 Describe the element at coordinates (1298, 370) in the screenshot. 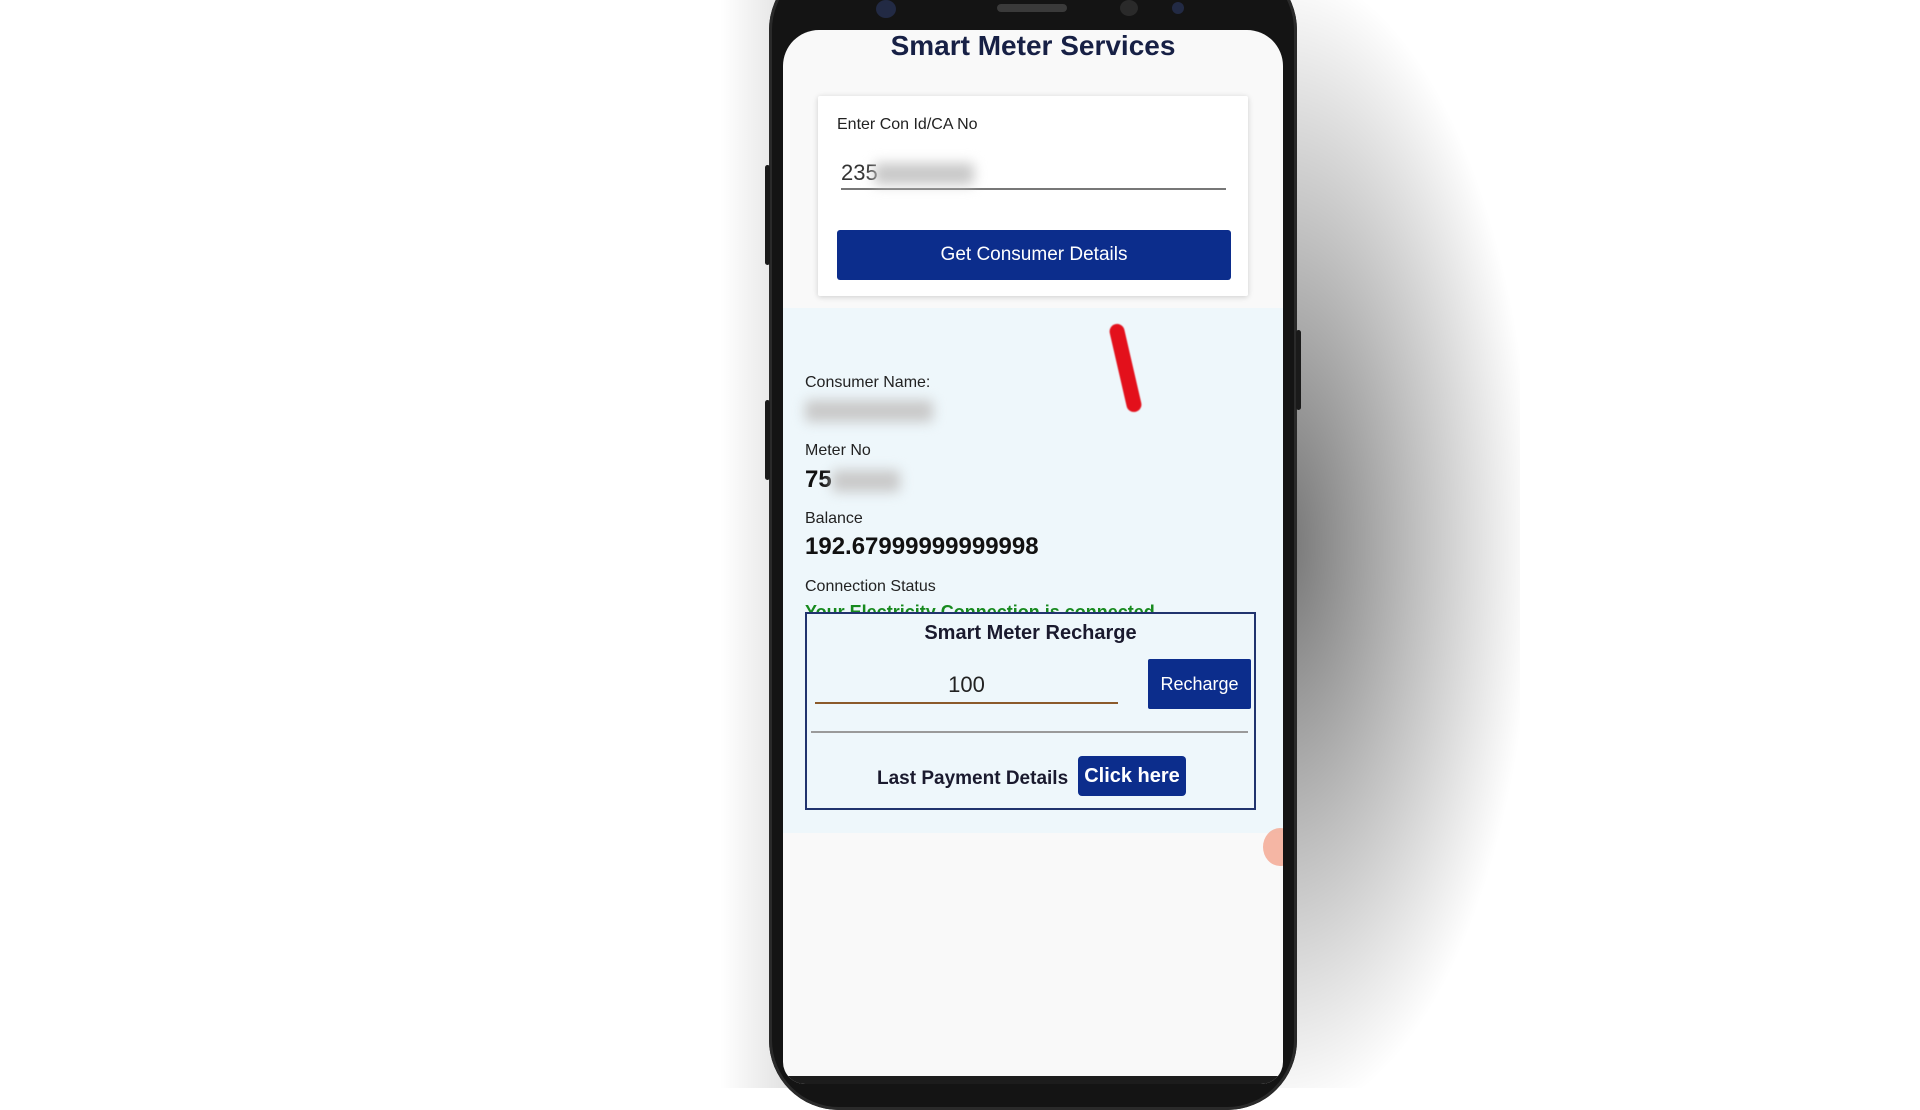

I see `phone-side-button-right` at that location.